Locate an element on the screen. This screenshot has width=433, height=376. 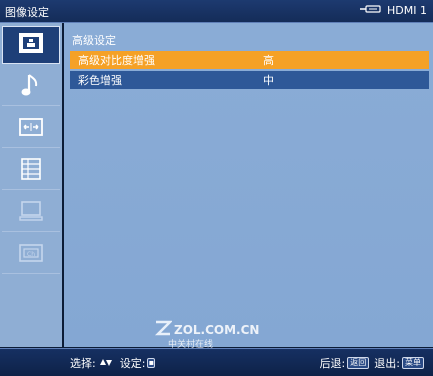
menu-title: 图像设定 is located at coordinates (27, 12).